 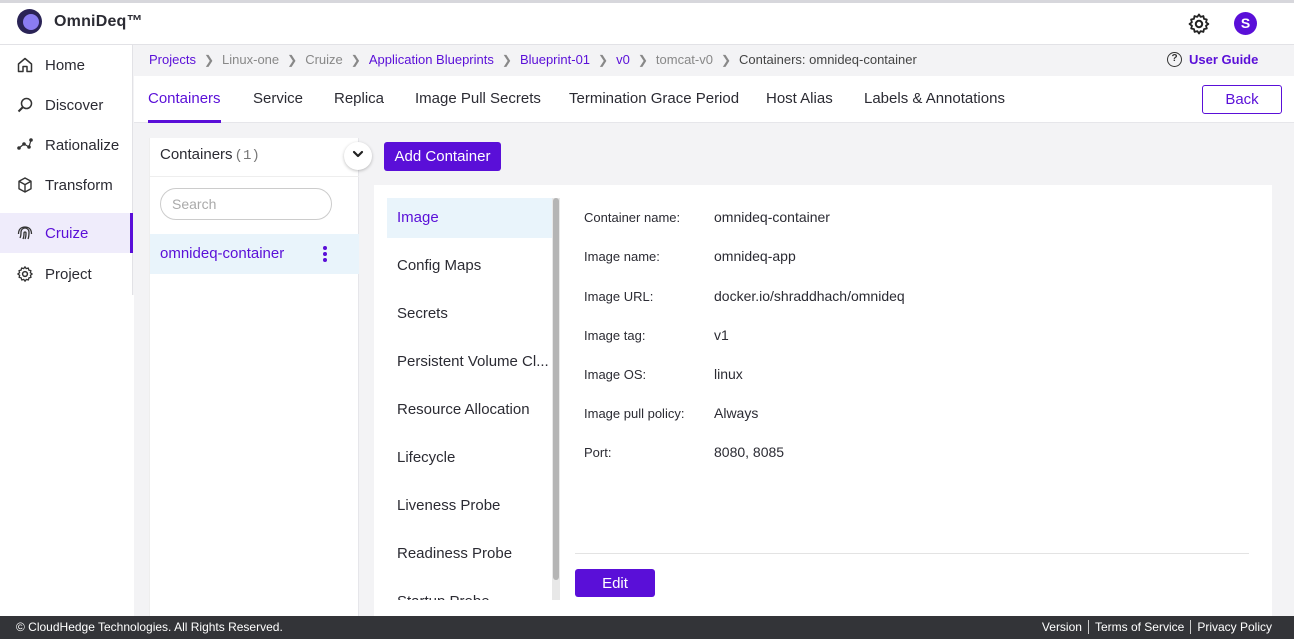 What do you see at coordinates (828, 59) in the screenshot?
I see `breadcrumb-current: Containers: omnideq-container` at bounding box center [828, 59].